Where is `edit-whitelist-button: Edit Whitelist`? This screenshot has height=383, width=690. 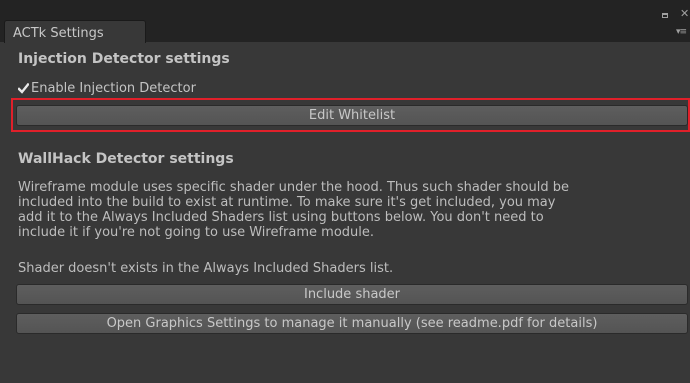 edit-whitelist-button: Edit Whitelist is located at coordinates (352, 115).